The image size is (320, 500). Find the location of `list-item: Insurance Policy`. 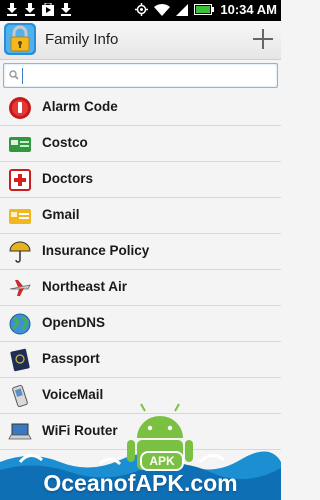

list-item: Insurance Policy is located at coordinates (140, 252).